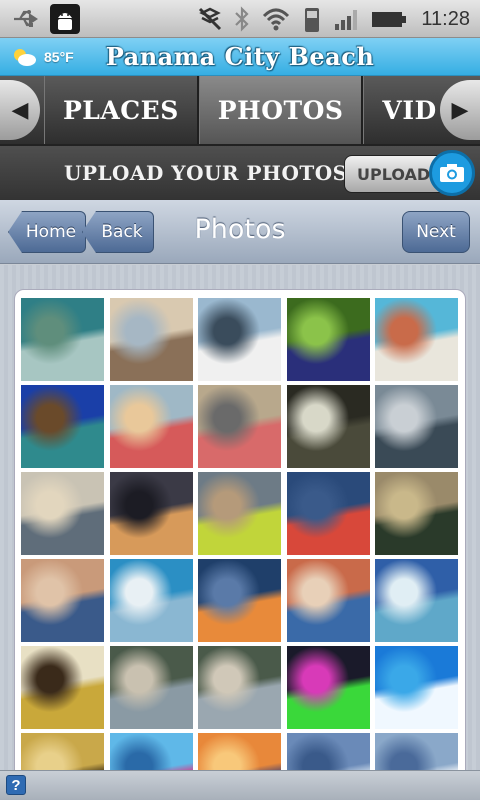 The width and height of the screenshot is (480, 800). Describe the element at coordinates (240, 232) in the screenshot. I see `navigation-bar: Home Back Photos Next` at that location.